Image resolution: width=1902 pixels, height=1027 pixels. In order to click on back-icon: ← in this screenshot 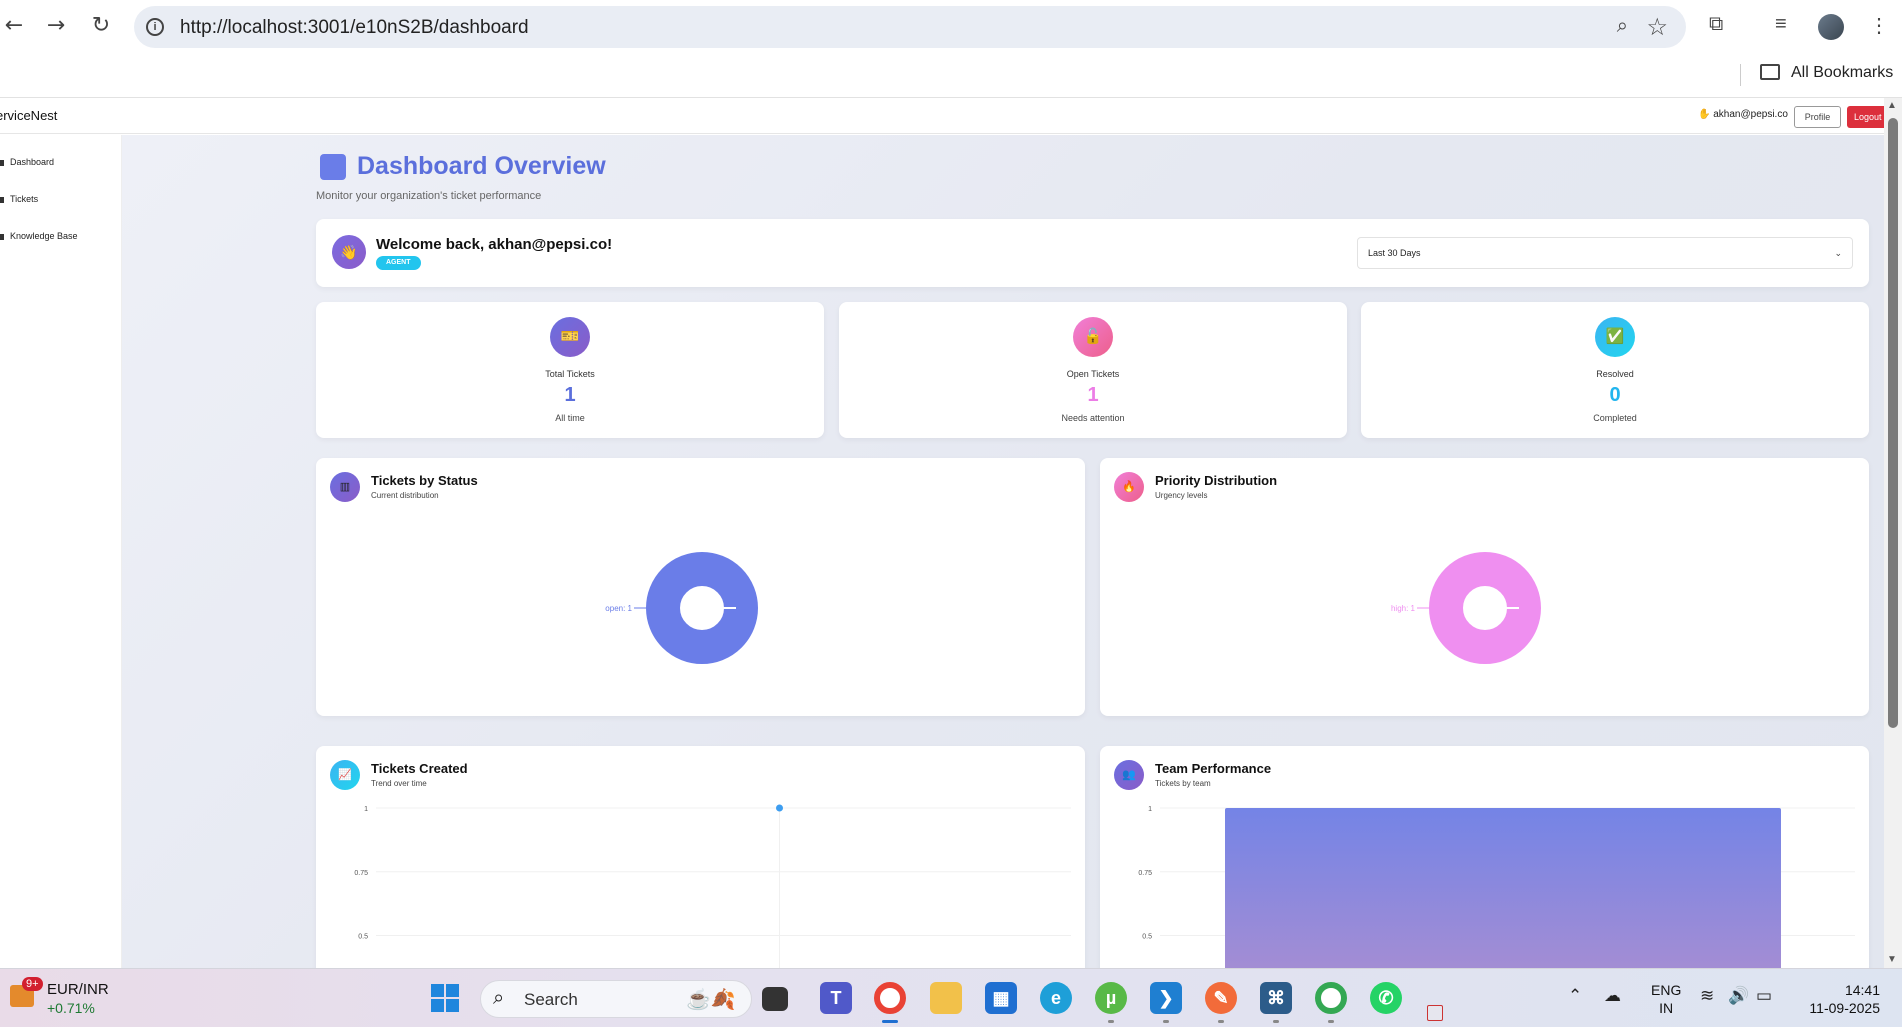, I will do `click(14, 26)`.